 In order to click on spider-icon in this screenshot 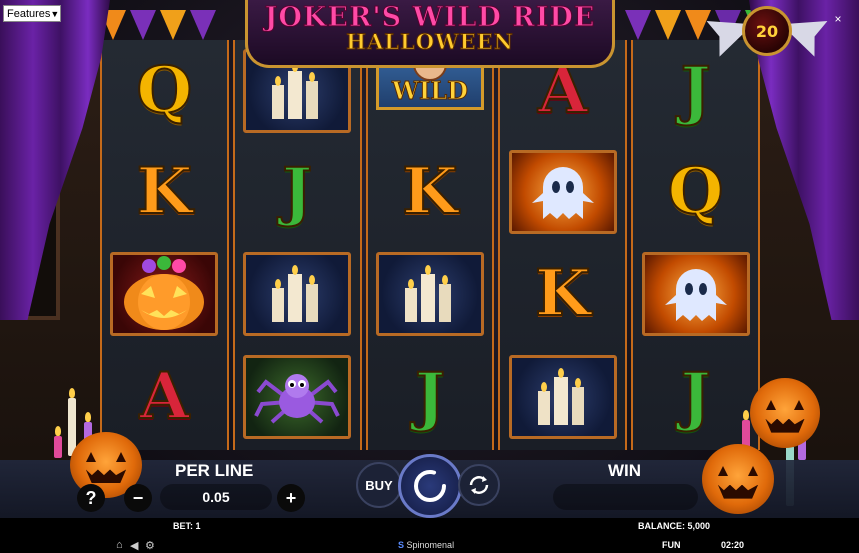, I will do `click(297, 399)`.